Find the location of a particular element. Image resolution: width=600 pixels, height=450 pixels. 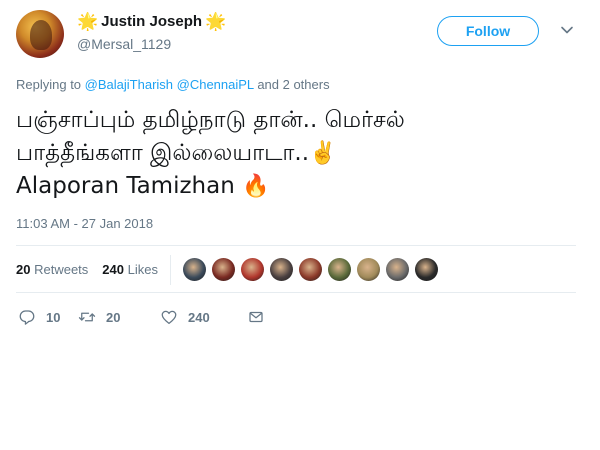

replying-prefix: Replying to is located at coordinates (49, 84).